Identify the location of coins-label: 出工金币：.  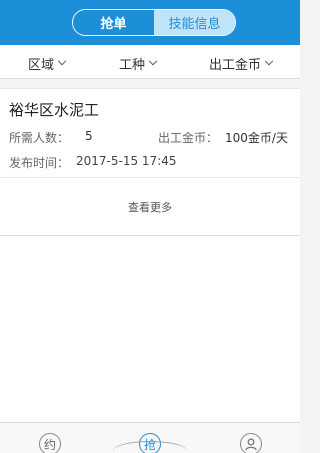
(188, 138).